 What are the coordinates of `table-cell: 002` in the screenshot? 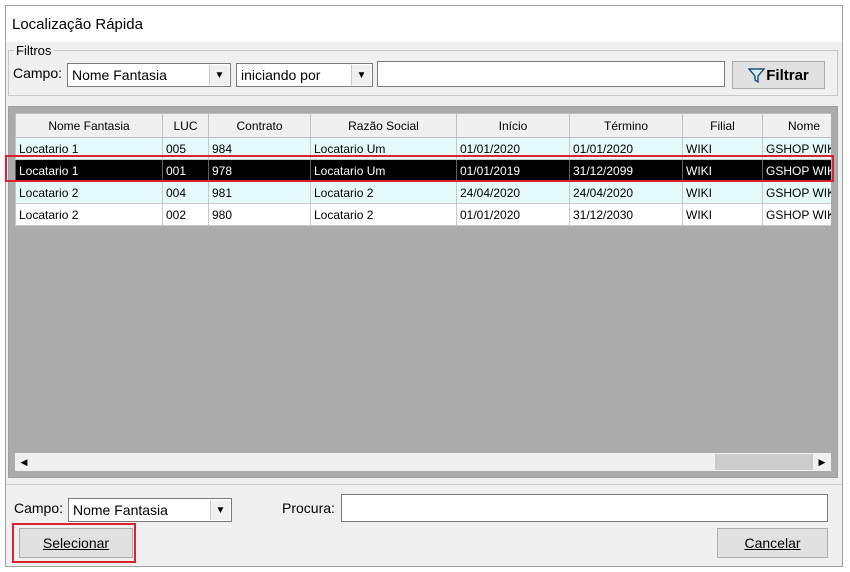 It's located at (185, 214).